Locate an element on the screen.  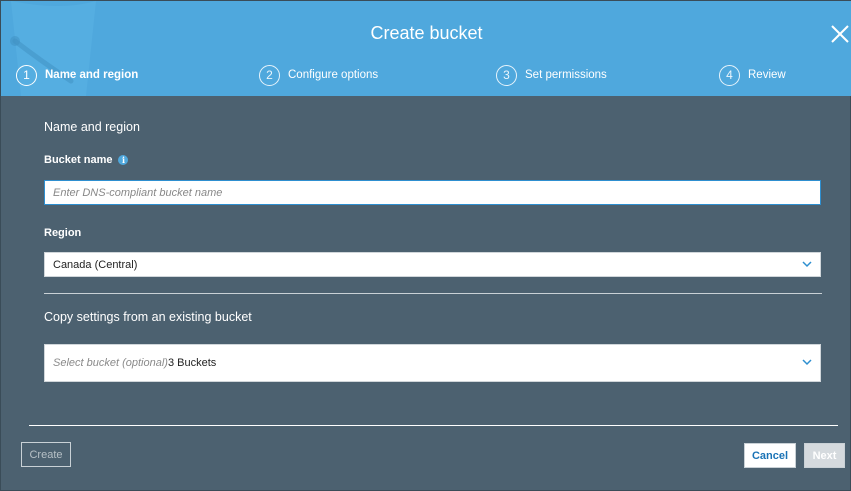
step-number: 2 is located at coordinates (269, 75).